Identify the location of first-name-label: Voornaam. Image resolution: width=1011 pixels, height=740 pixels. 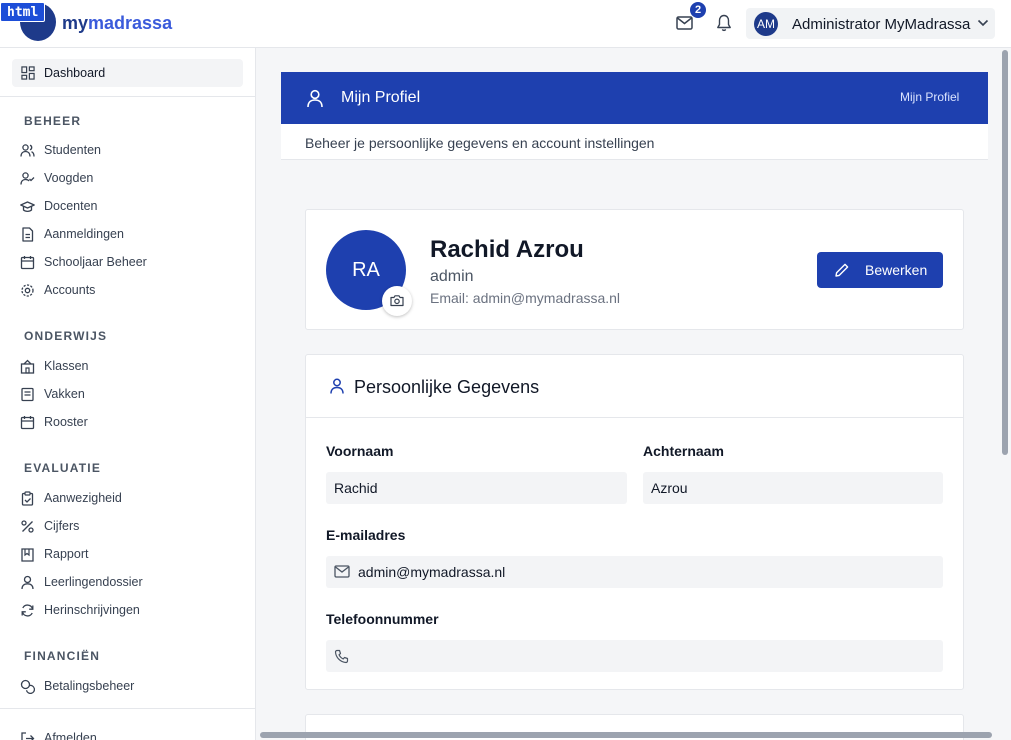
(360, 451).